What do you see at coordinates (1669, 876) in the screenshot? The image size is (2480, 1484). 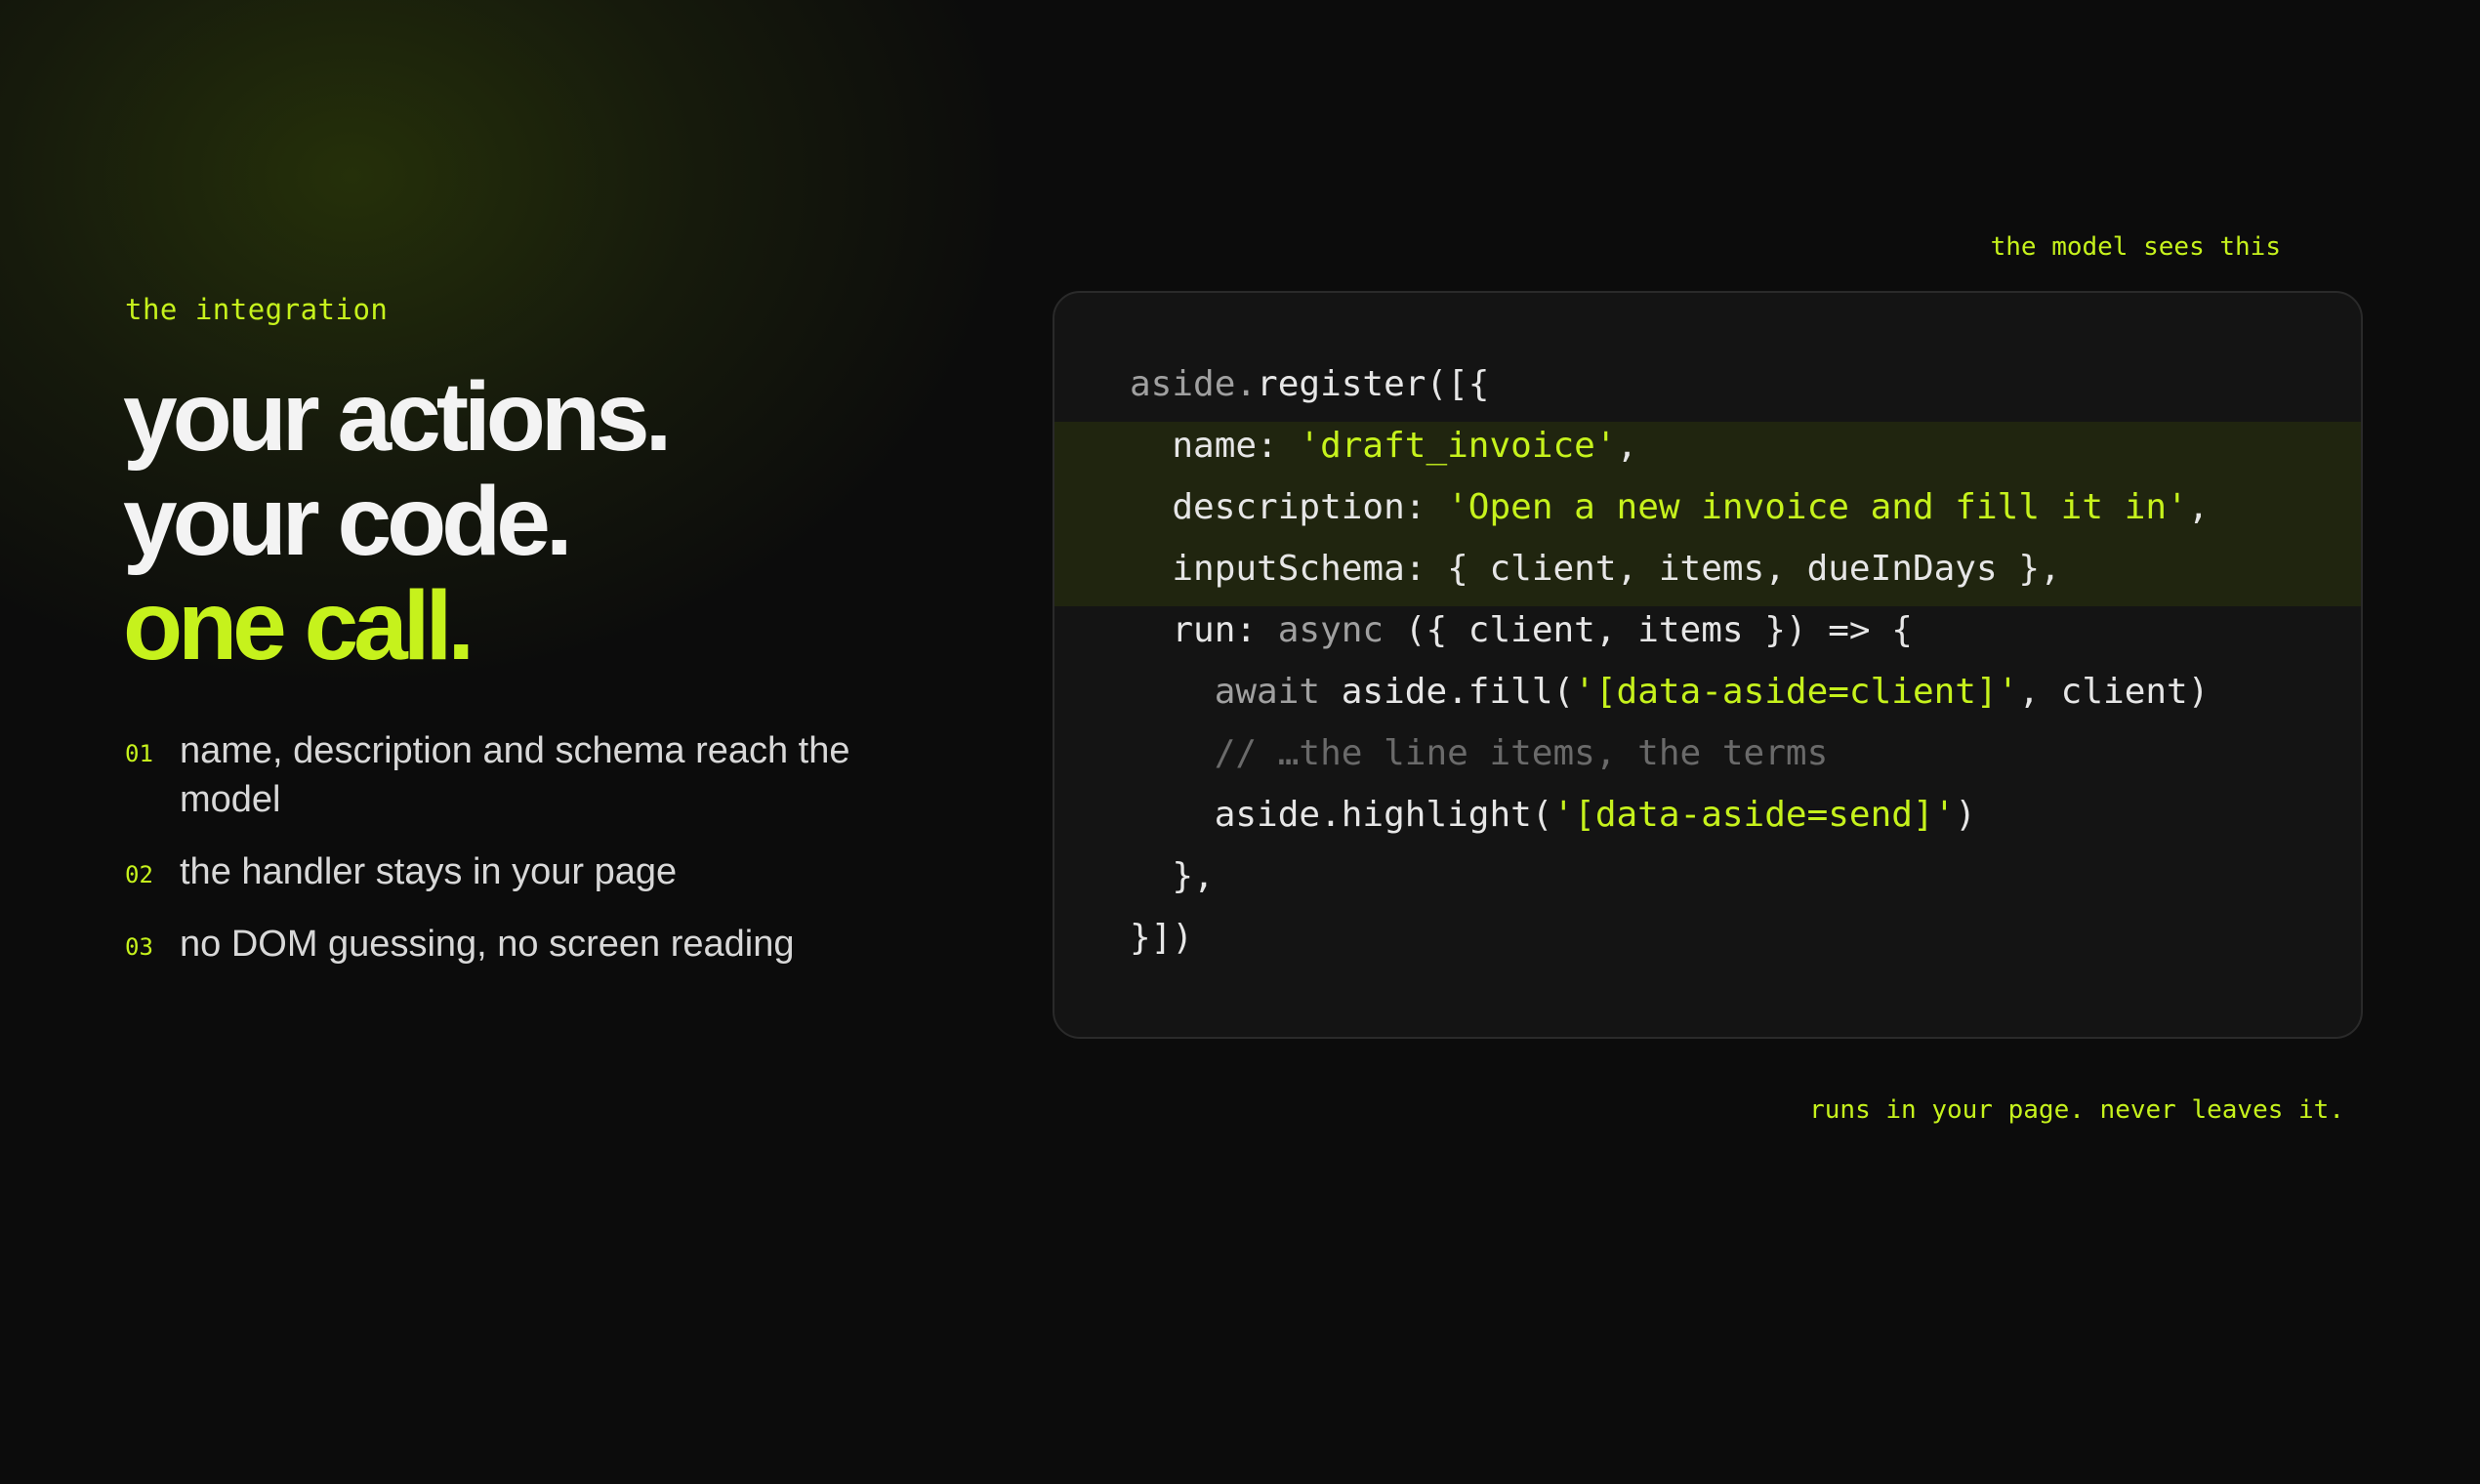 I see `code-line: },` at bounding box center [1669, 876].